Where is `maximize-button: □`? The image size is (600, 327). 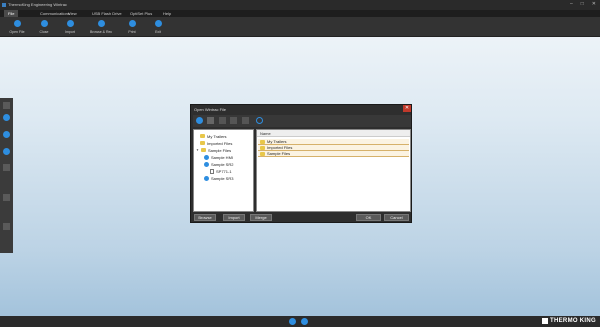 maximize-button: □ is located at coordinates (582, 4).